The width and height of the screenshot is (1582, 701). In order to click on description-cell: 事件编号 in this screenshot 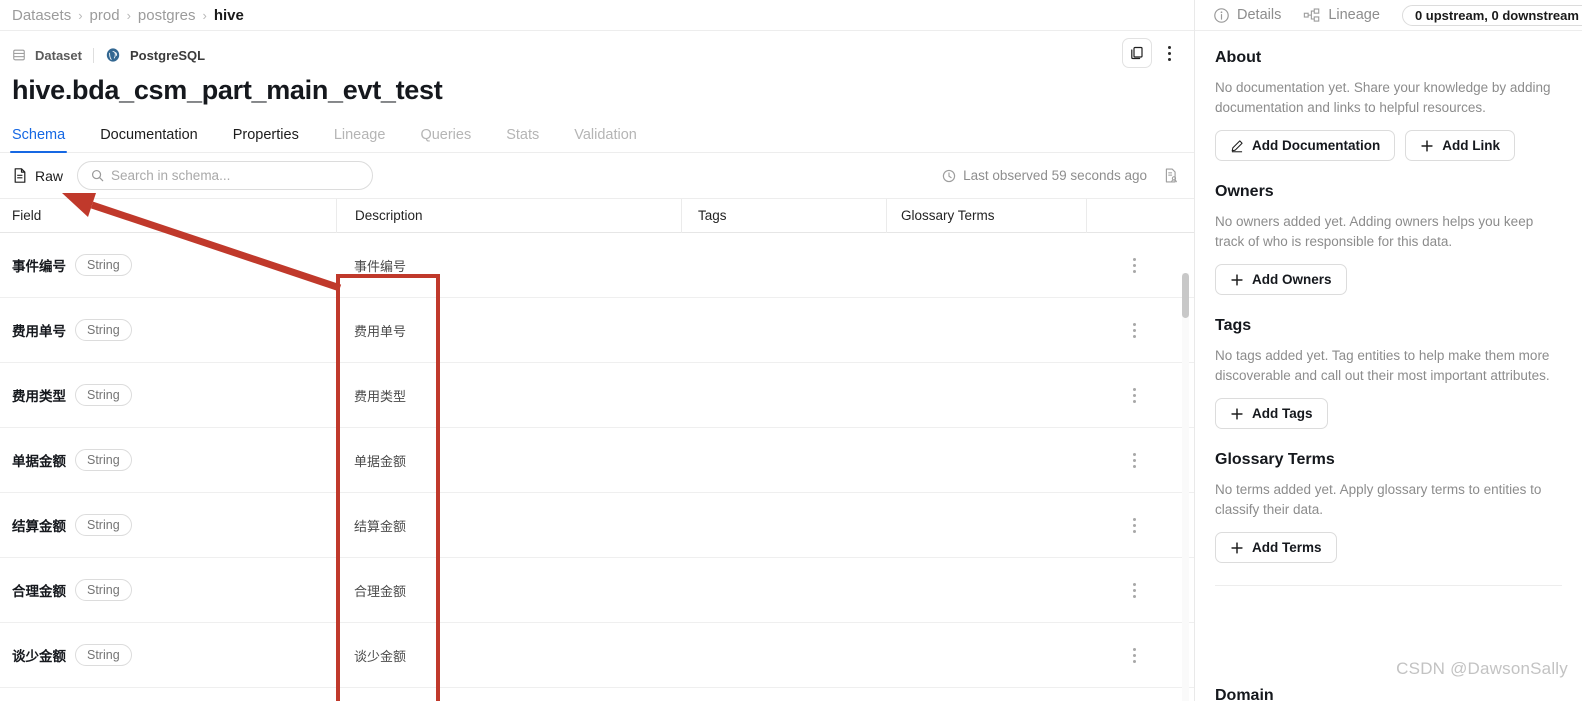, I will do `click(508, 265)`.